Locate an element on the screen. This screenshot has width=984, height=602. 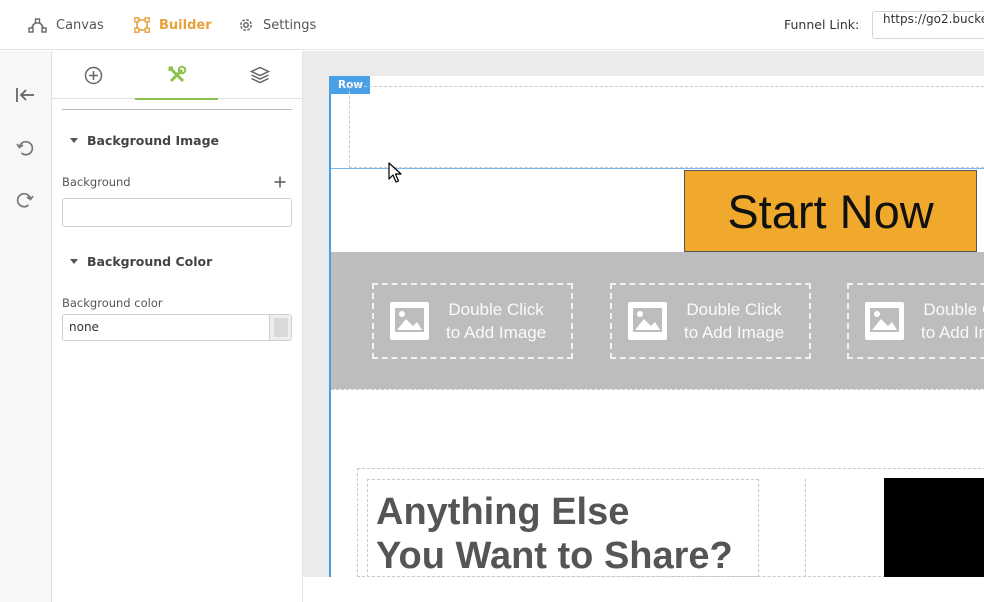
add-element-icon is located at coordinates (93, 75).